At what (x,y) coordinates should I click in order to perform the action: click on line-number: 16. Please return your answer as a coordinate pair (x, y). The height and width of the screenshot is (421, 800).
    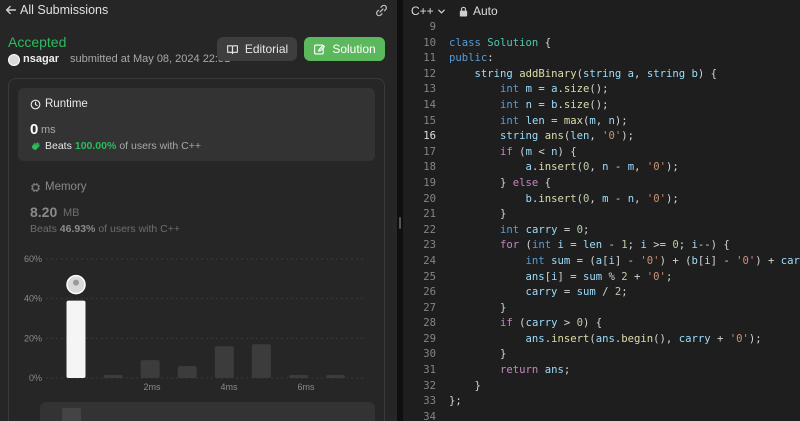
    Looking at the image, I should click on (429, 136).